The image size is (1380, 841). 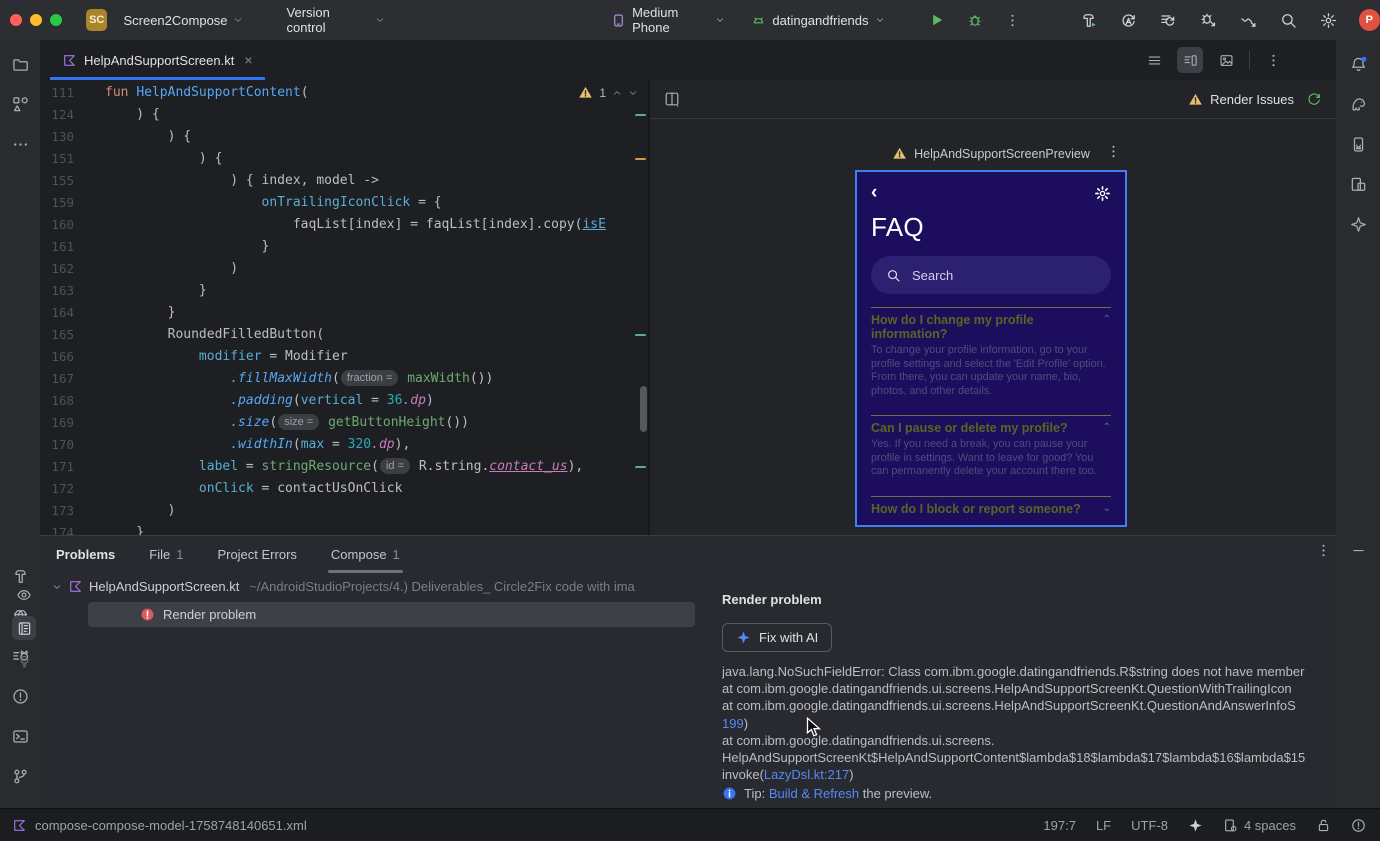 I want to click on more-icon, so click(x=20, y=144).